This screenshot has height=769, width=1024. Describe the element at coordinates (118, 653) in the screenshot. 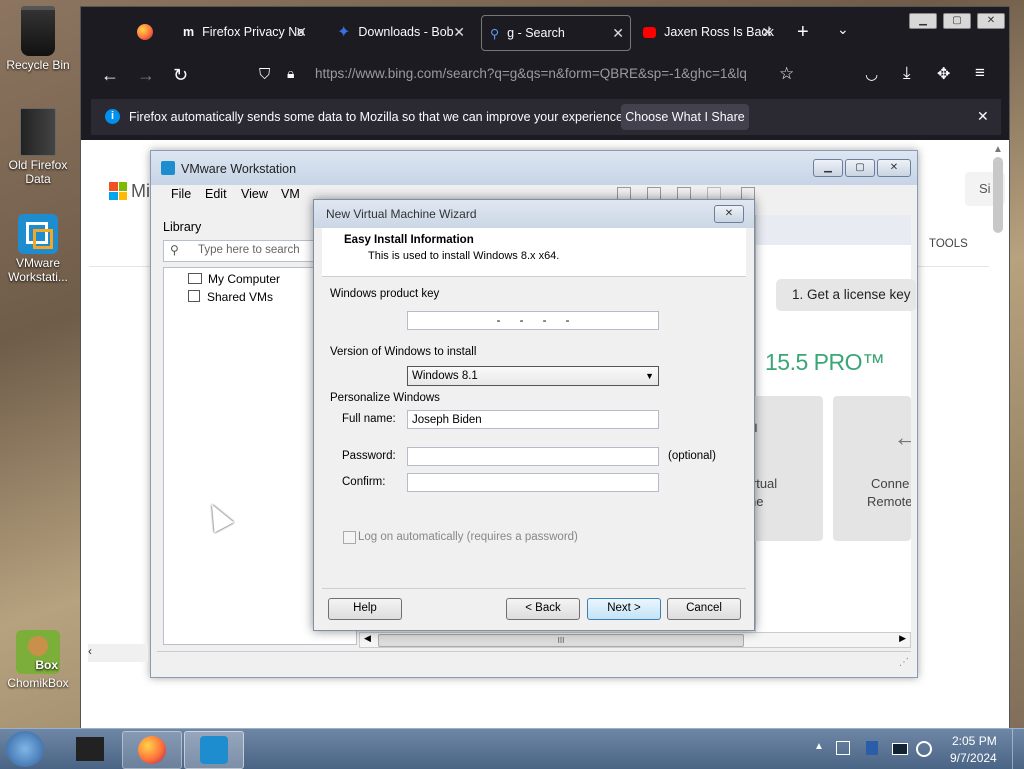

I see `library-collapse-icon: ‹` at that location.